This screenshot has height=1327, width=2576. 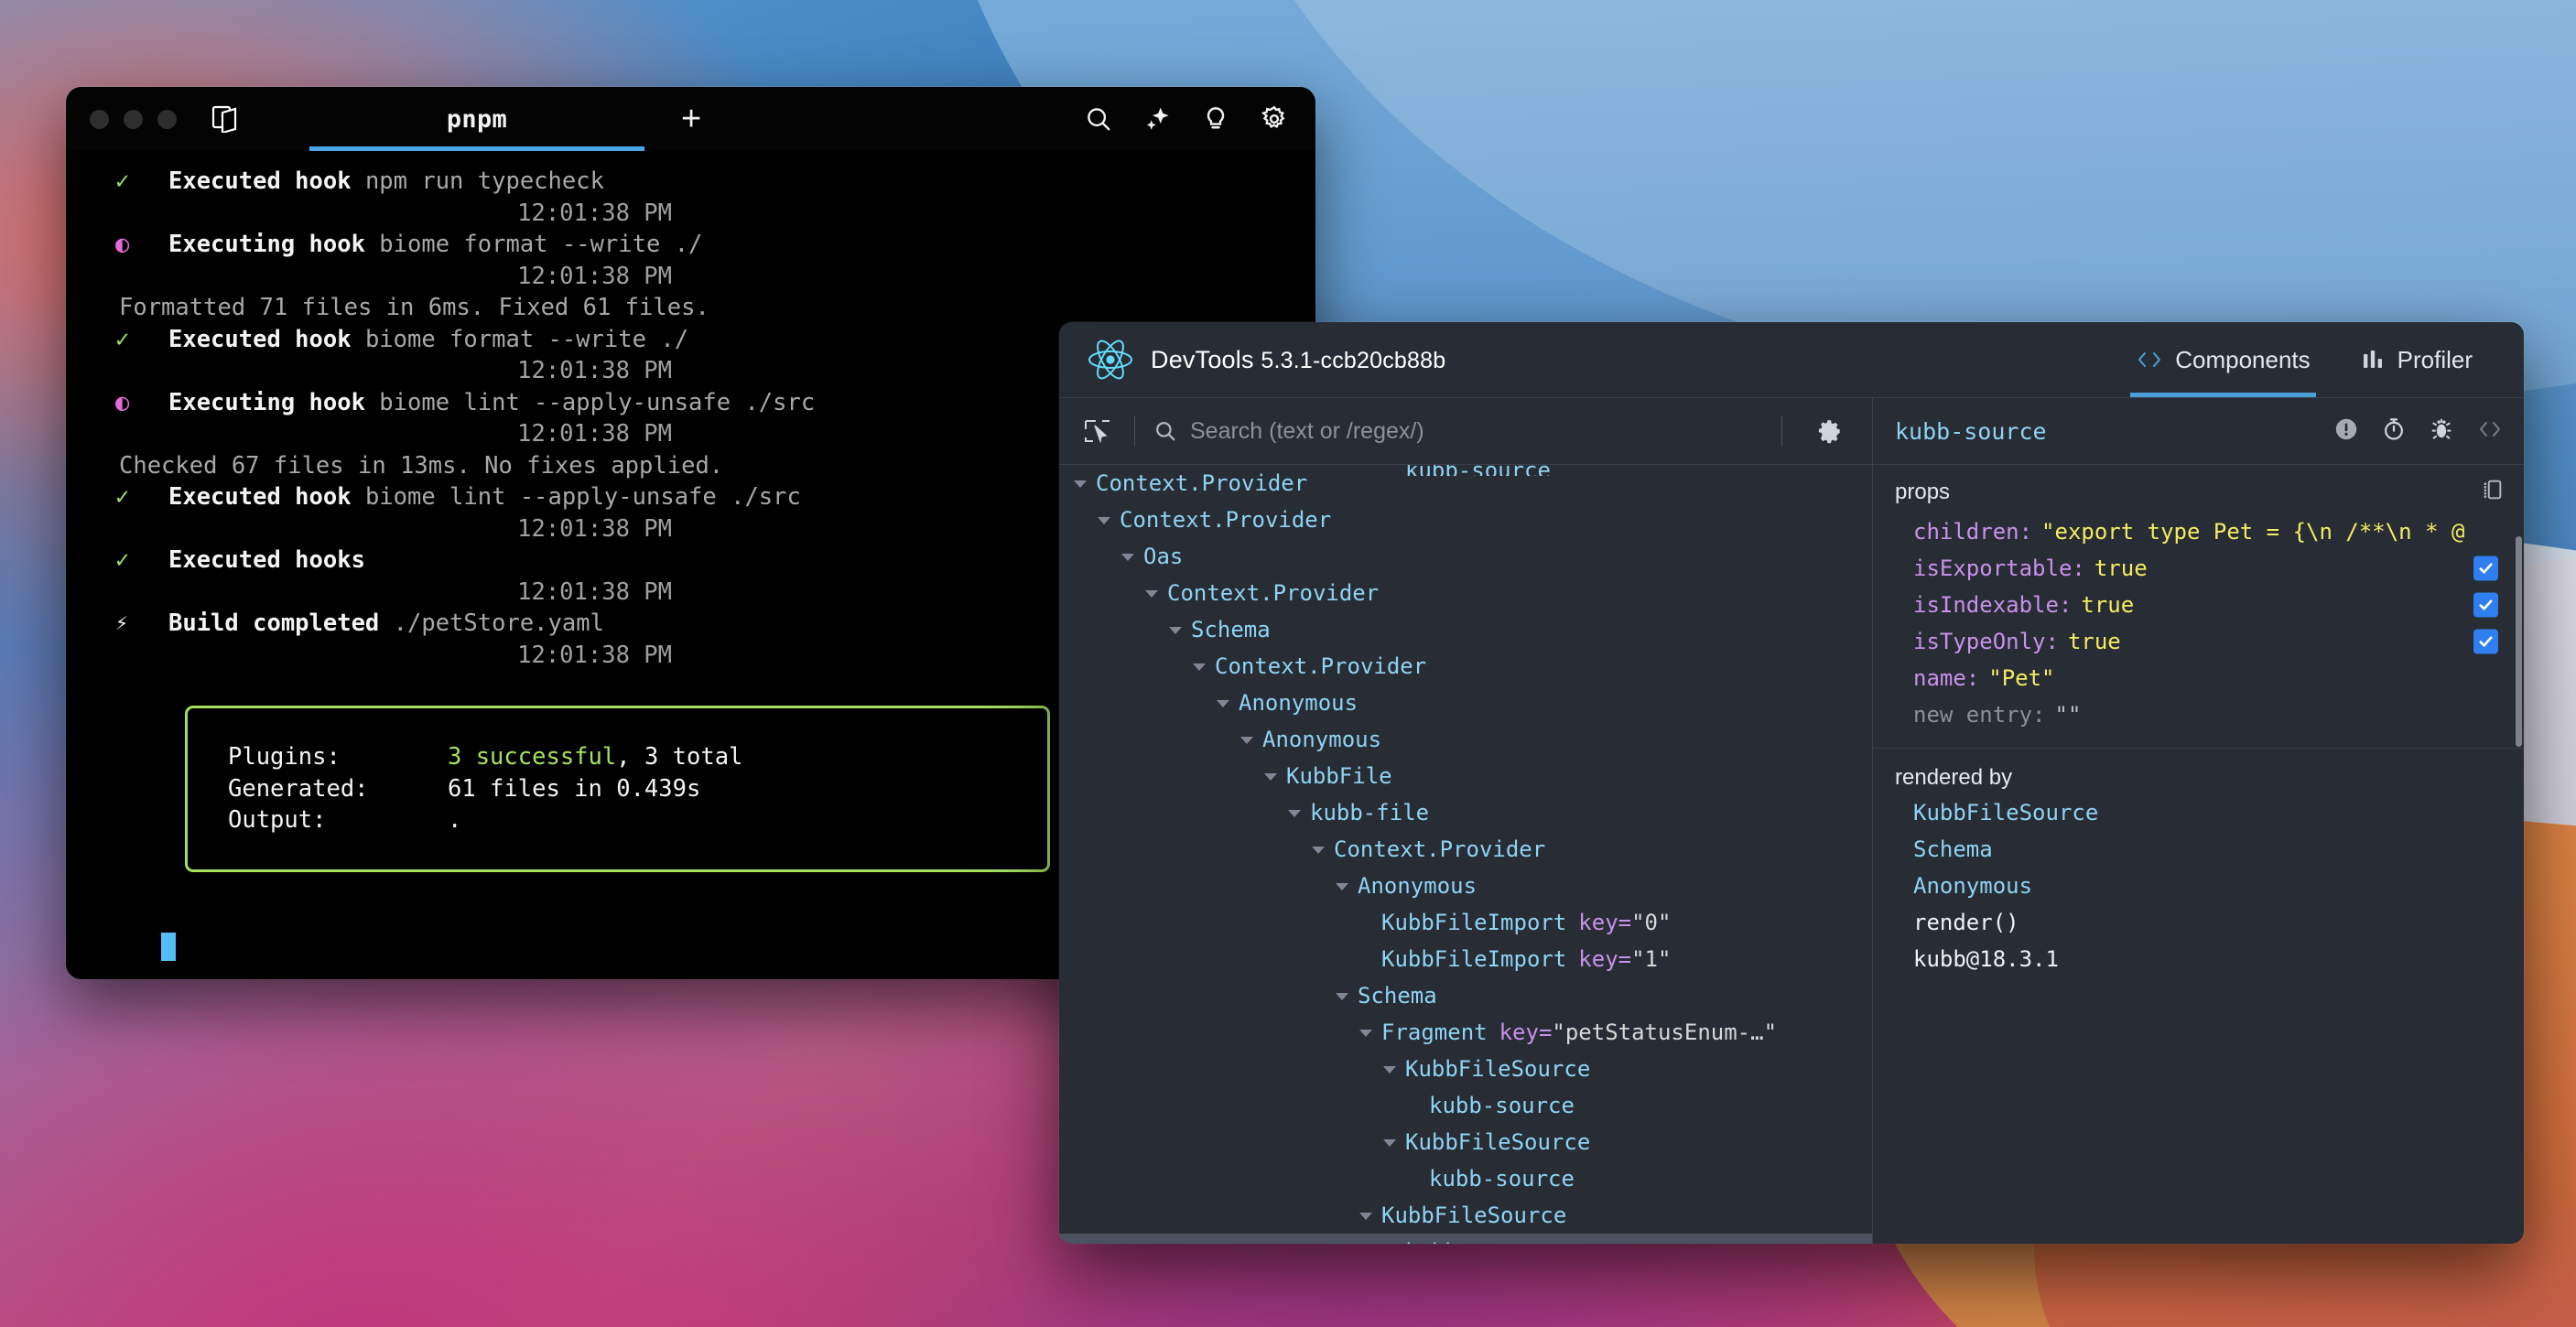 I want to click on props-title: props, so click(x=1923, y=491).